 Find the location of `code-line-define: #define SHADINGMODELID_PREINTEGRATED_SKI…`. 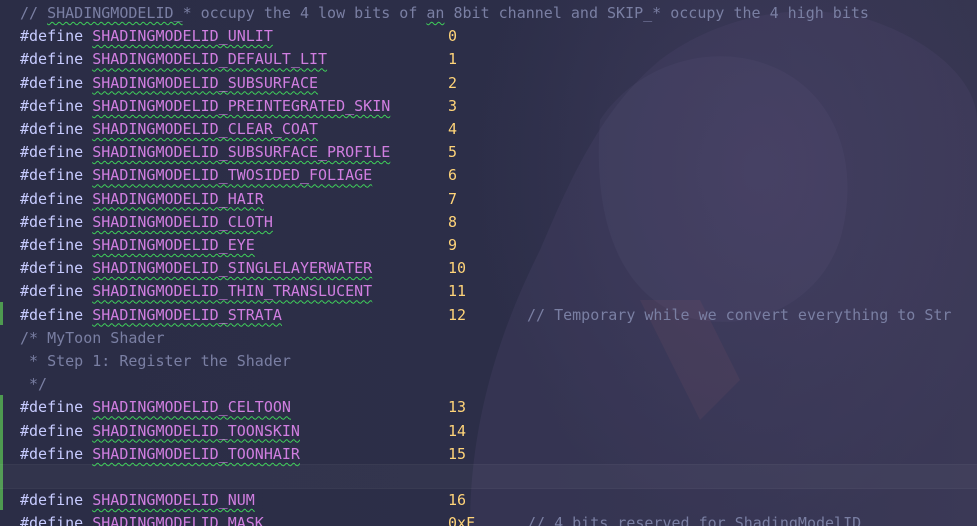

code-line-define: #define SHADINGMODELID_PREINTEGRATED_SKI… is located at coordinates (497, 106).